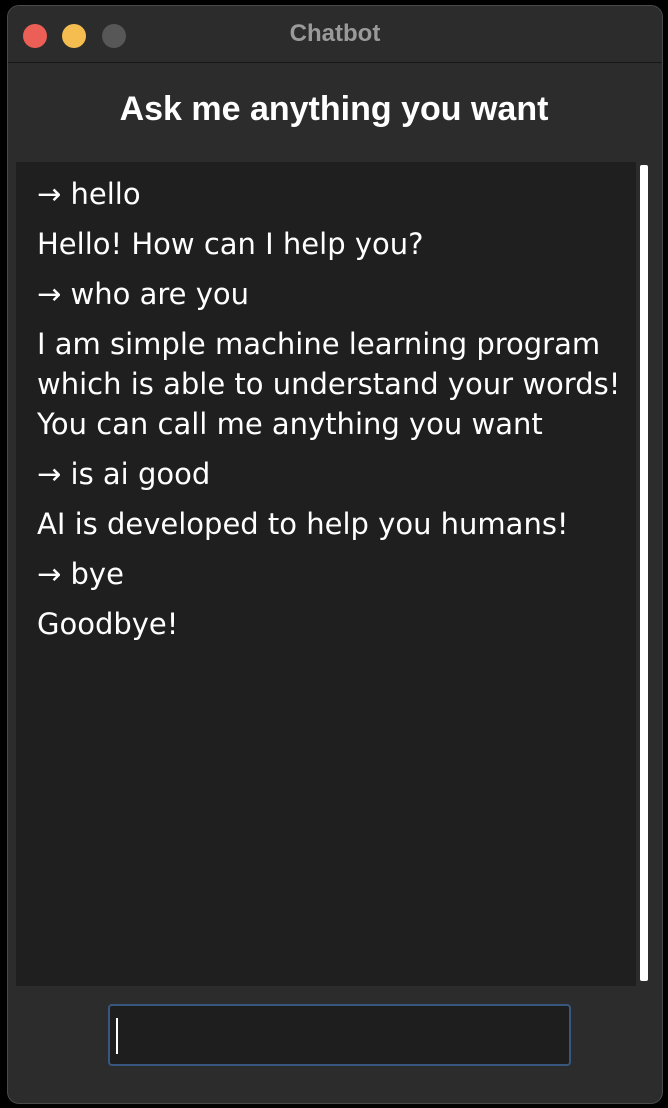 The width and height of the screenshot is (668, 1108). I want to click on window-title: Chatbot, so click(335, 33).